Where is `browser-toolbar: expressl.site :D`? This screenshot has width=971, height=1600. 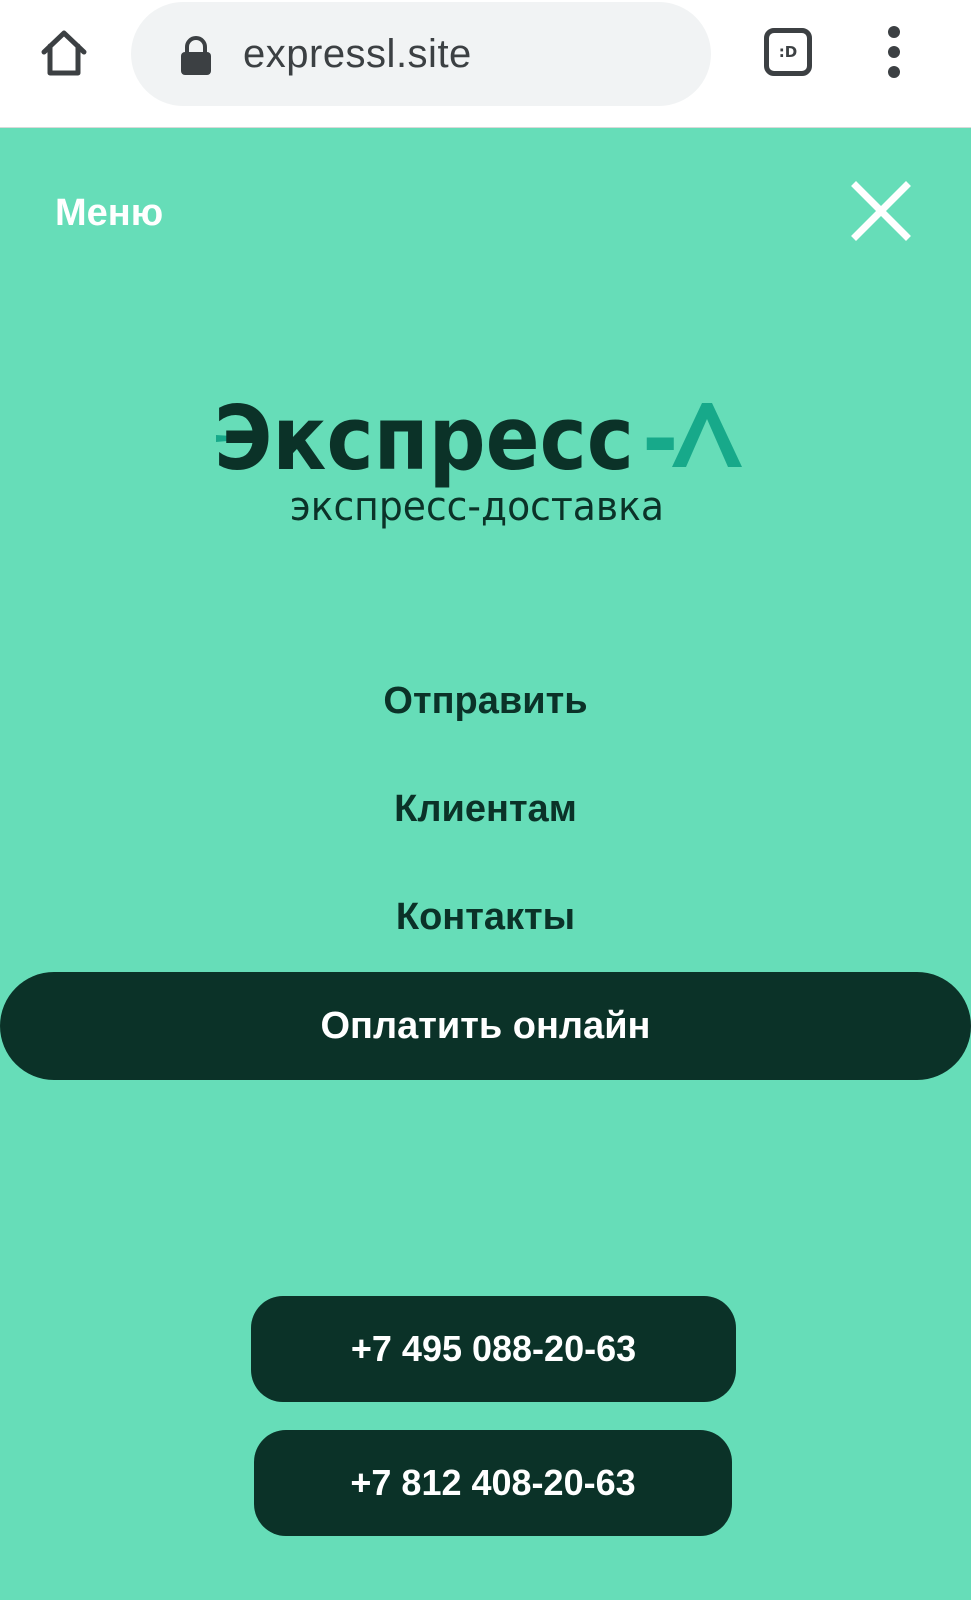
browser-toolbar: expressl.site :D is located at coordinates (485, 64).